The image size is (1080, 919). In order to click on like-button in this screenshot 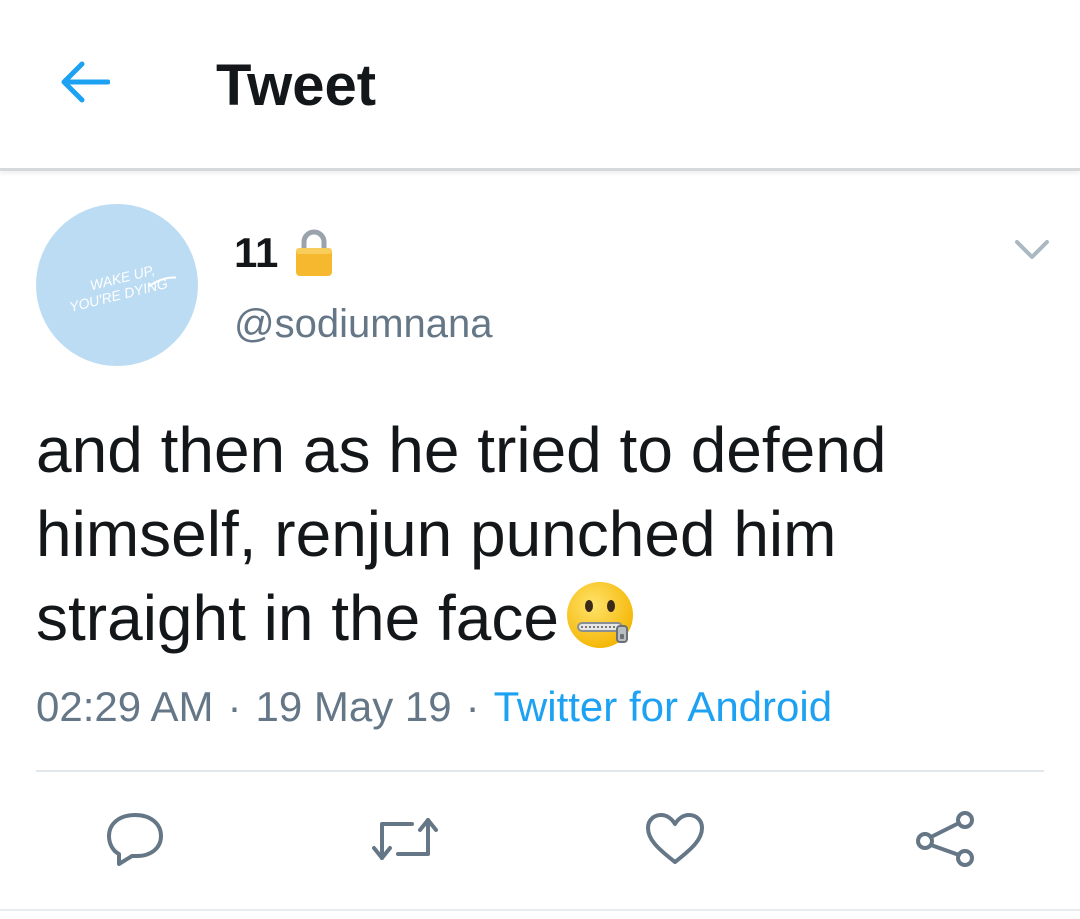, I will do `click(675, 841)`.